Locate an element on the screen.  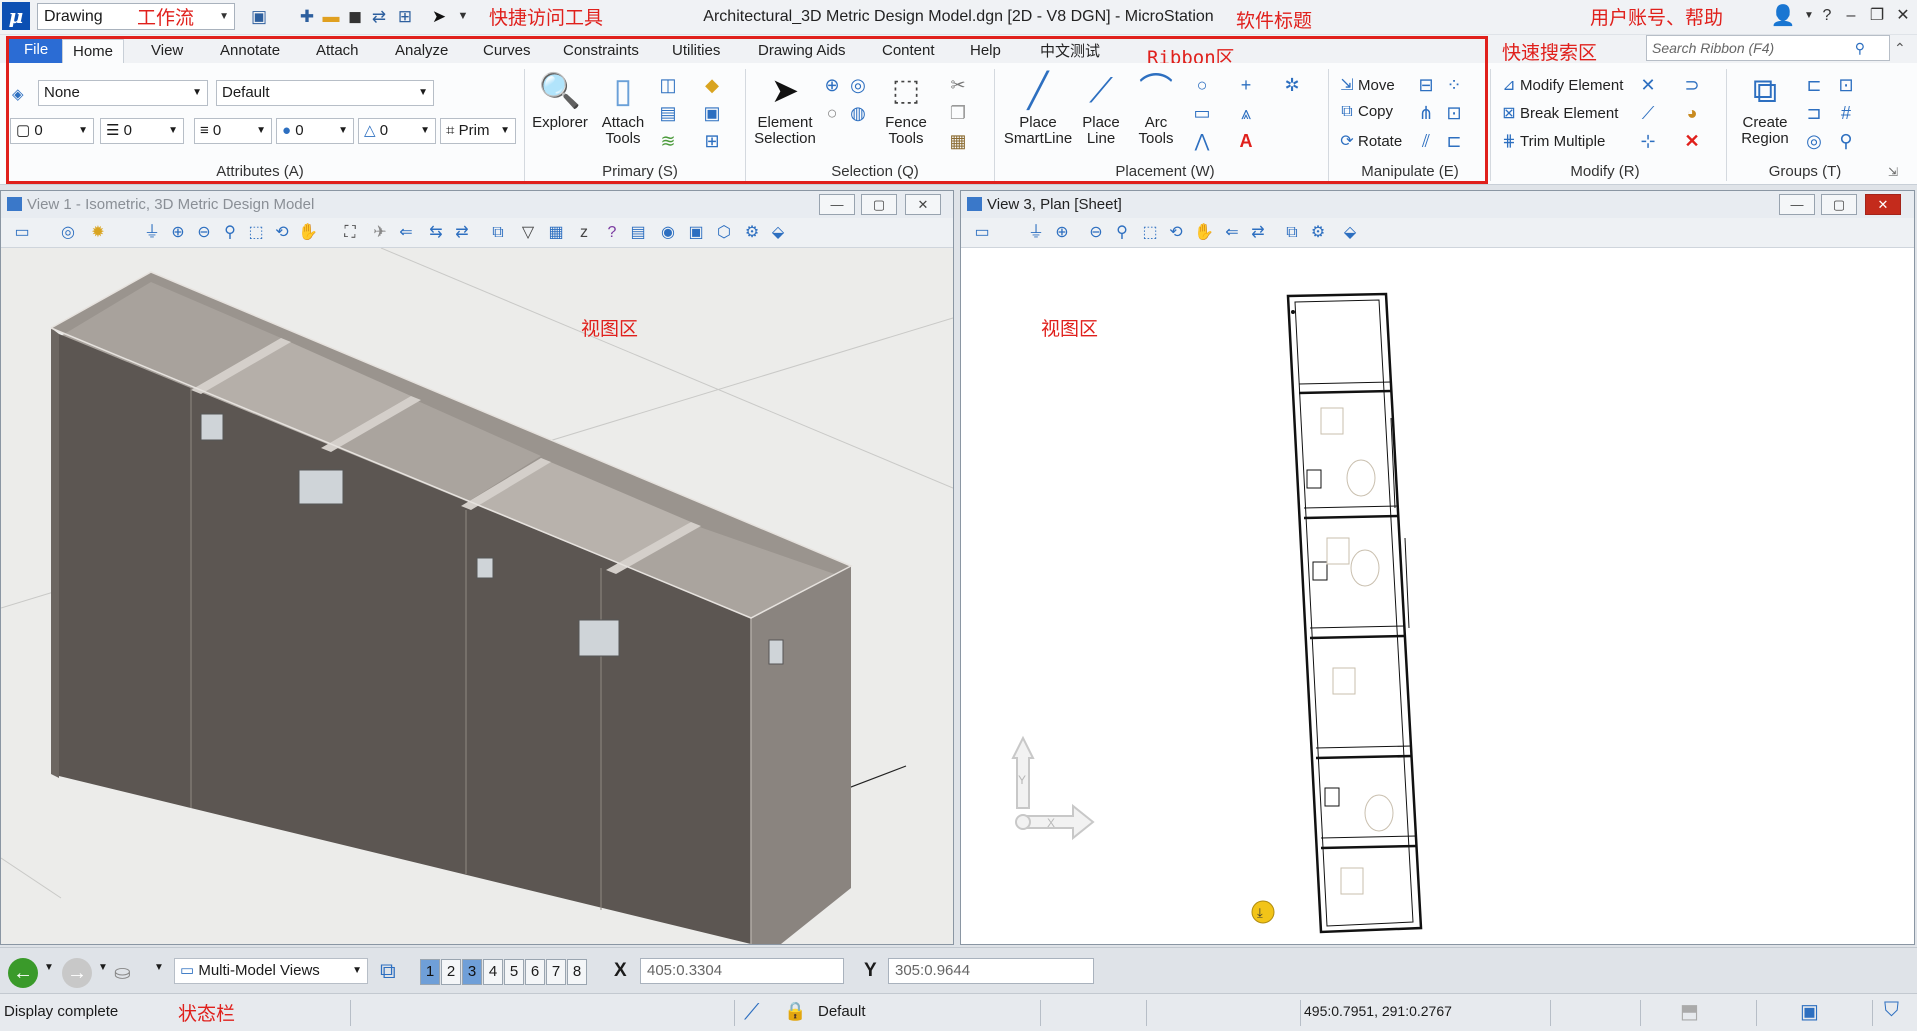
chamfer-icon: ⟋ is located at coordinates (1648, 113).